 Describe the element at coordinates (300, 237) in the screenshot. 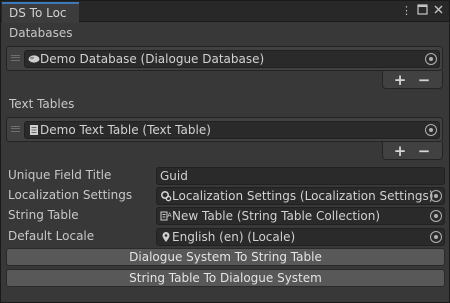

I see `default-locale-field: English (en) (Locale)` at that location.